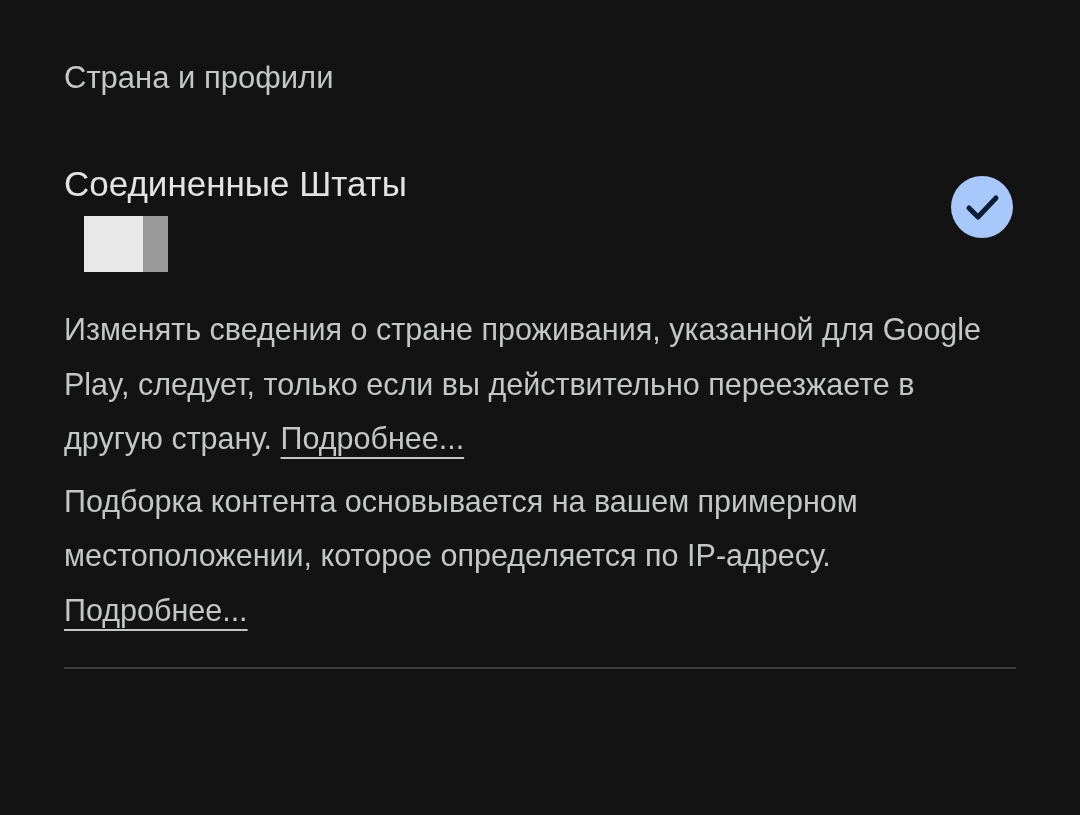  I want to click on country-option: Соединенные Штаты, so click(540, 217).